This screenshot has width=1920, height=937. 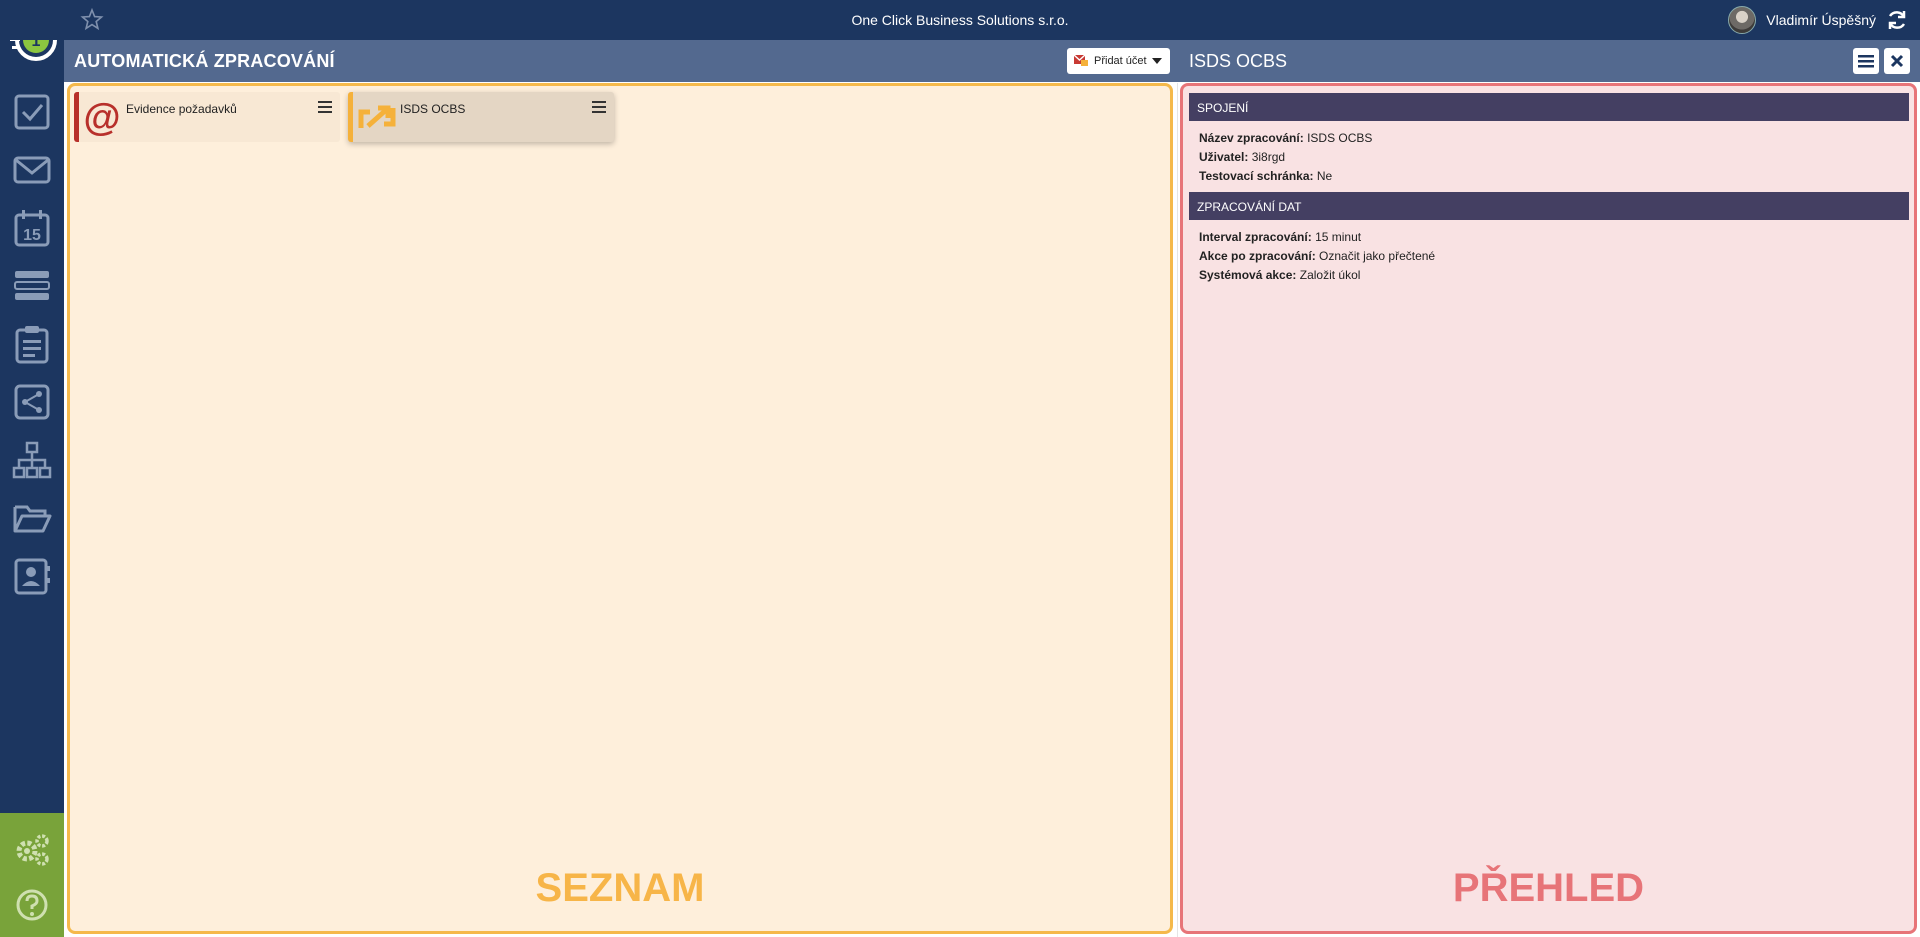 I want to click on sidebar: 1 15, so click(x=32, y=468).